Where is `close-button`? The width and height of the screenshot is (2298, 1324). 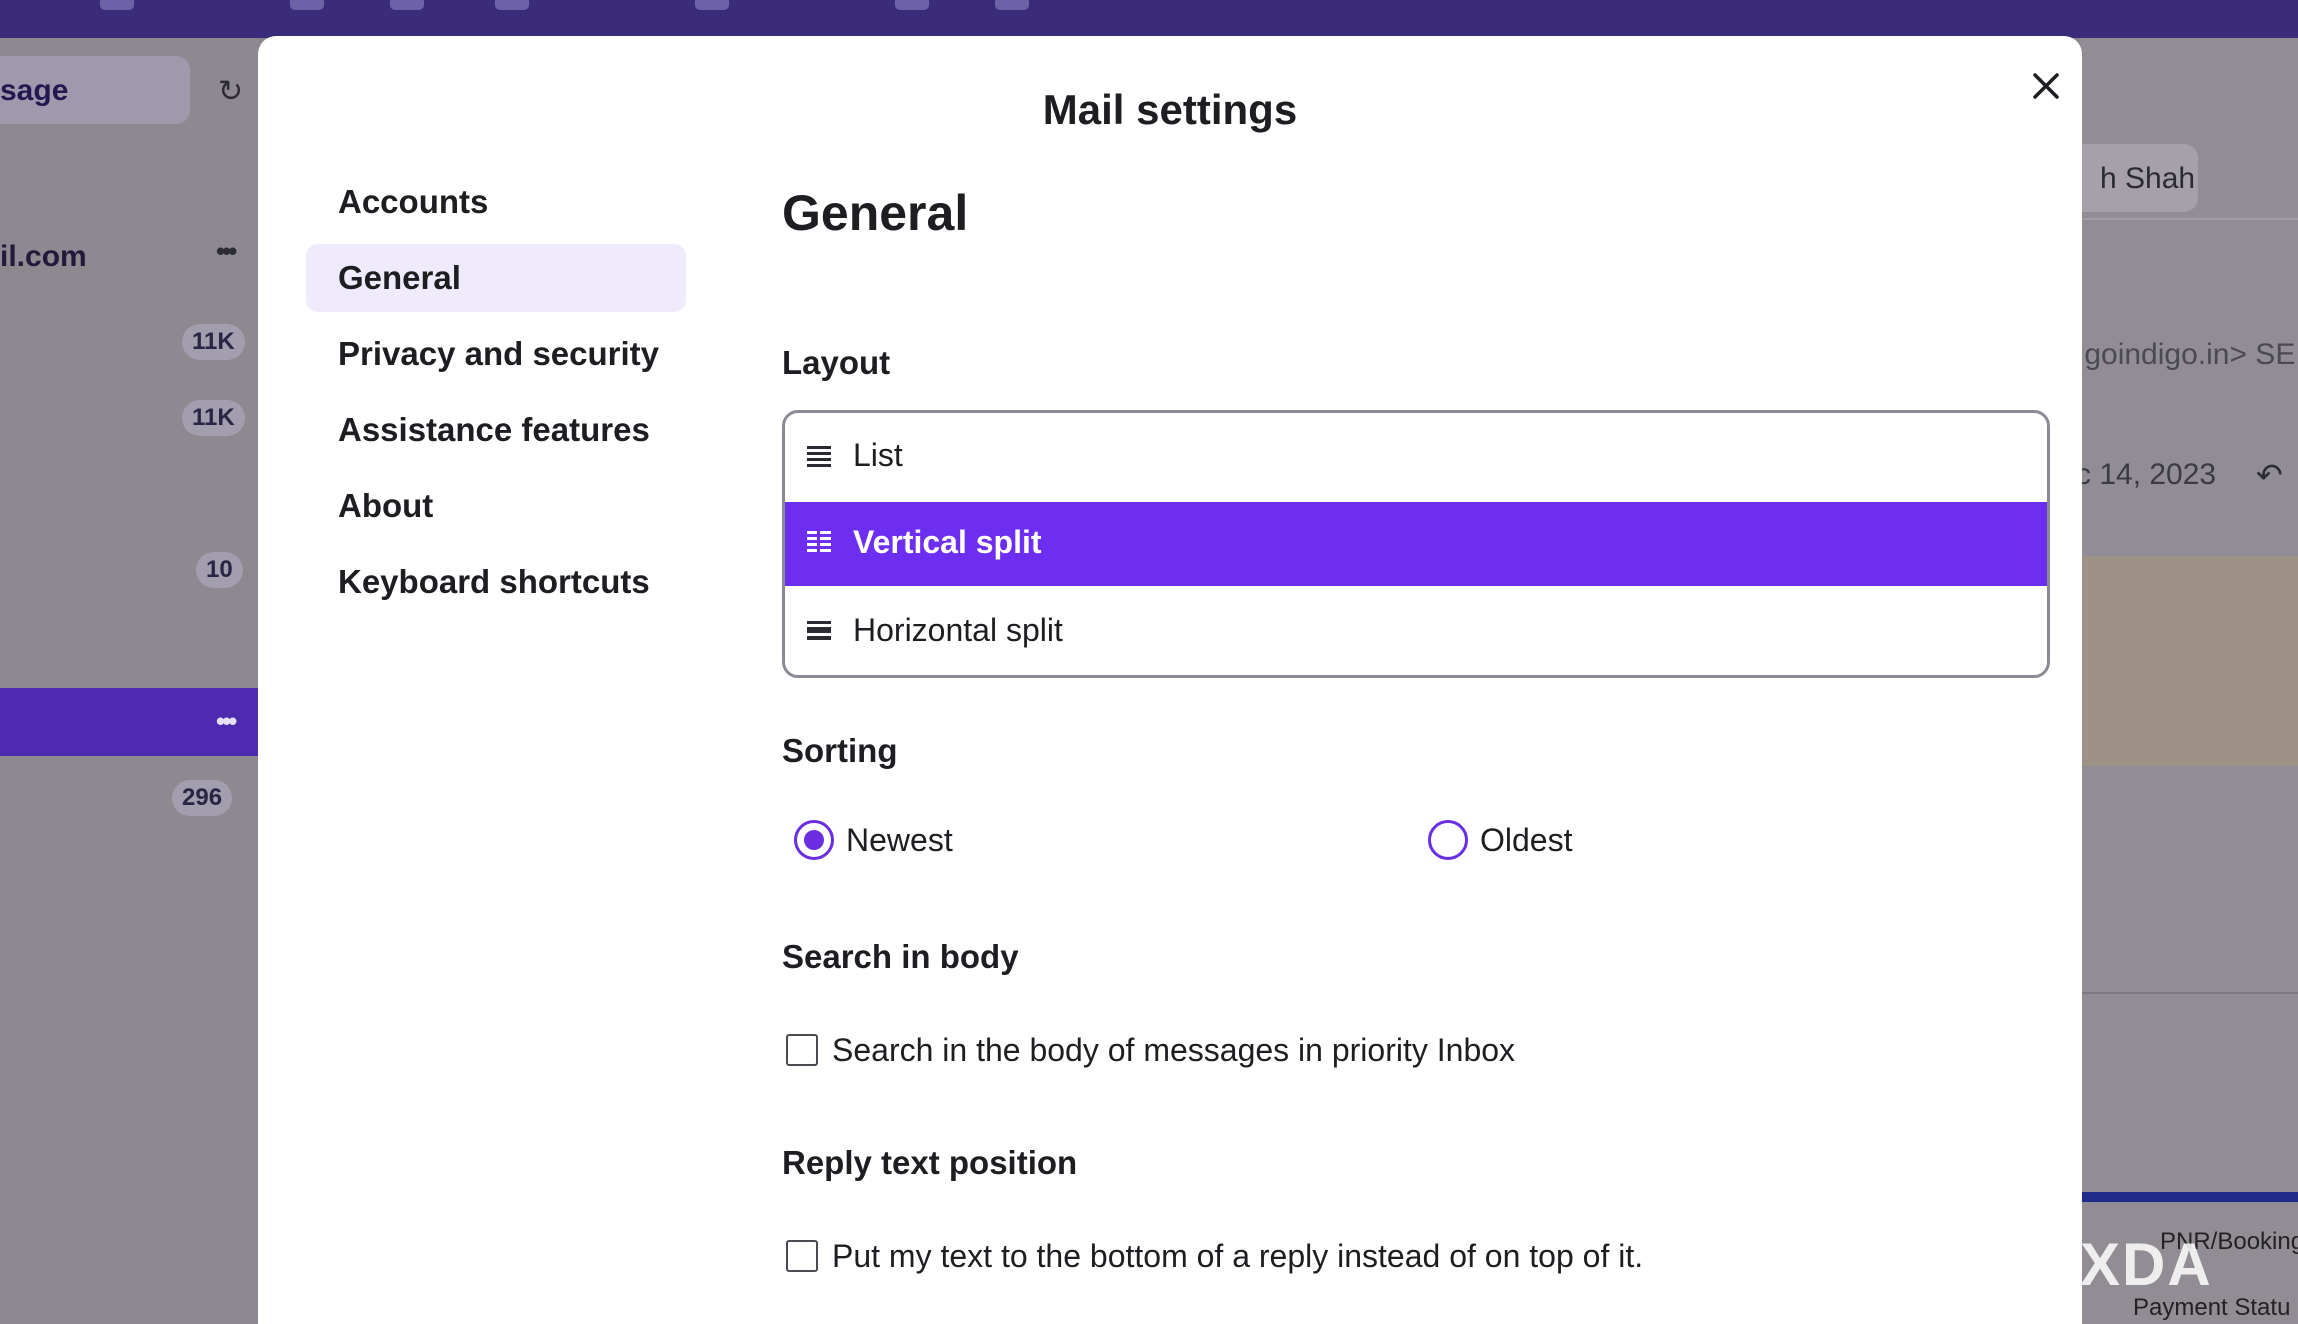
close-button is located at coordinates (2046, 86).